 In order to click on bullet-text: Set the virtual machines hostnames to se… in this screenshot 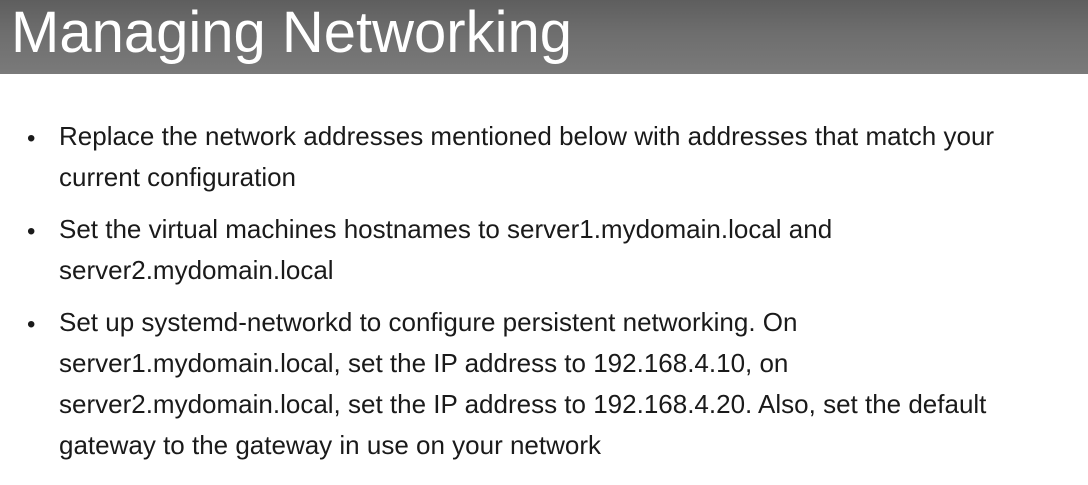, I will do `click(446, 249)`.